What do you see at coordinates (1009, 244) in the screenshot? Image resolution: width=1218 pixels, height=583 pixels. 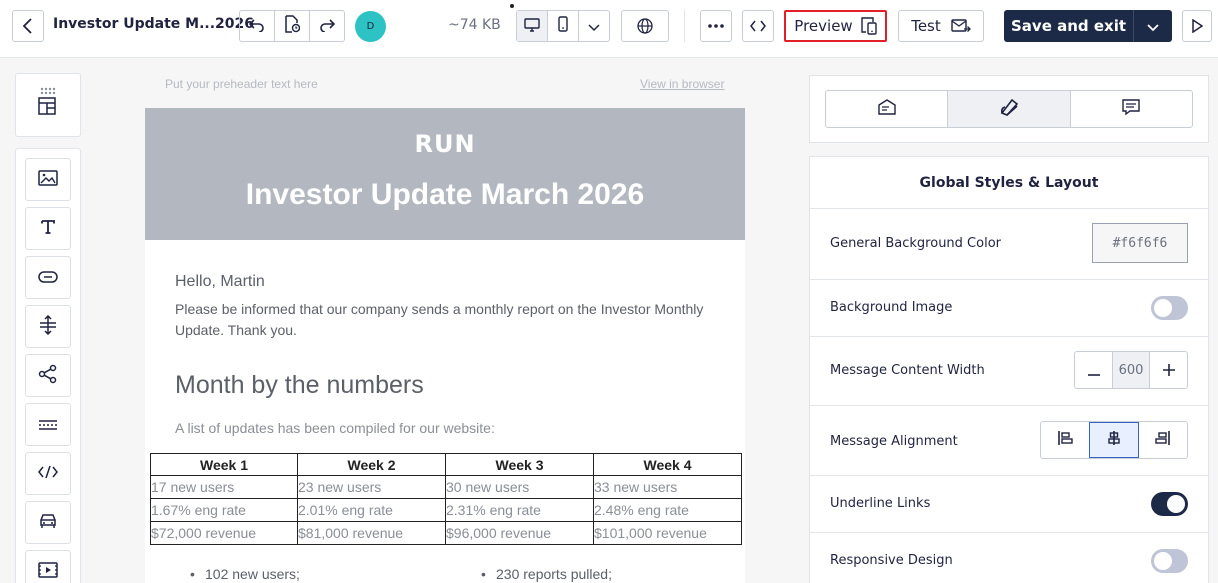 I see `general-bg-color-row: General Background Color #f6f6f6` at bounding box center [1009, 244].